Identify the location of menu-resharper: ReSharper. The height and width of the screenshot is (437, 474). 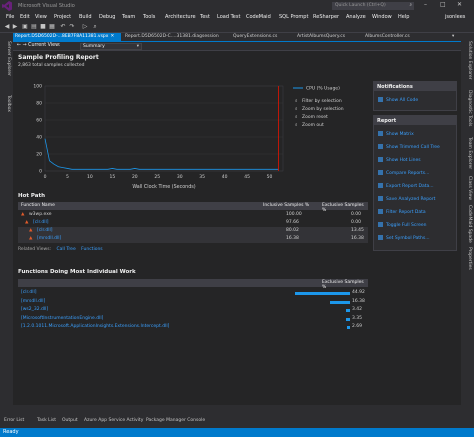
(326, 17).